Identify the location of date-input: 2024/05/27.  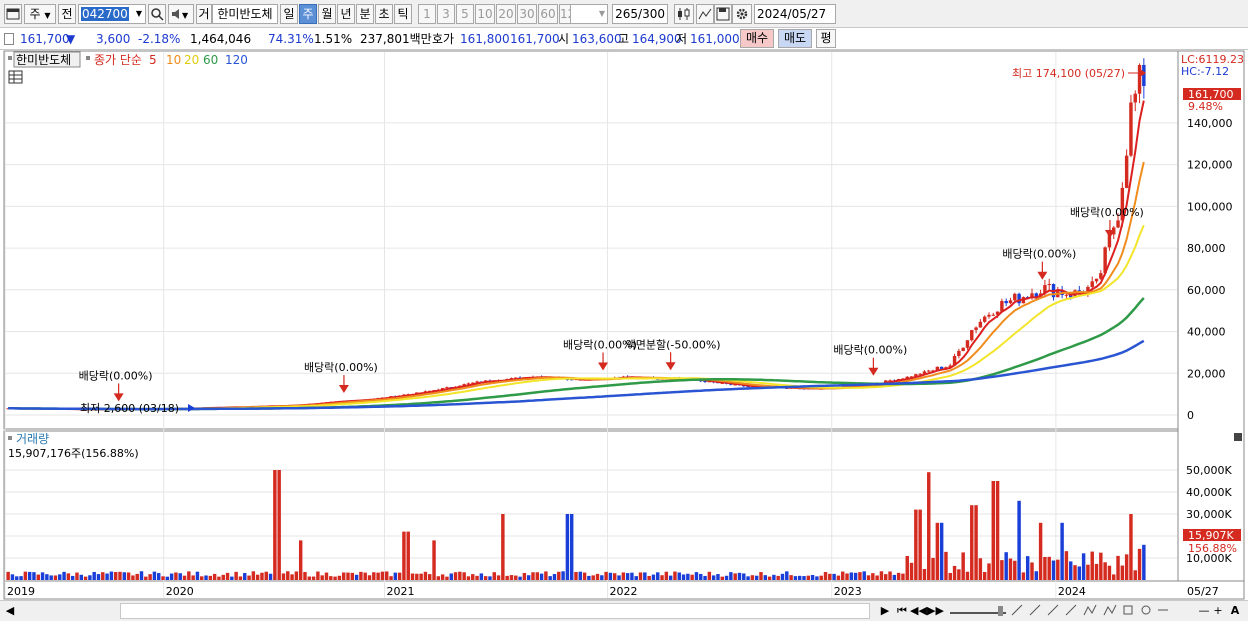
(795, 14).